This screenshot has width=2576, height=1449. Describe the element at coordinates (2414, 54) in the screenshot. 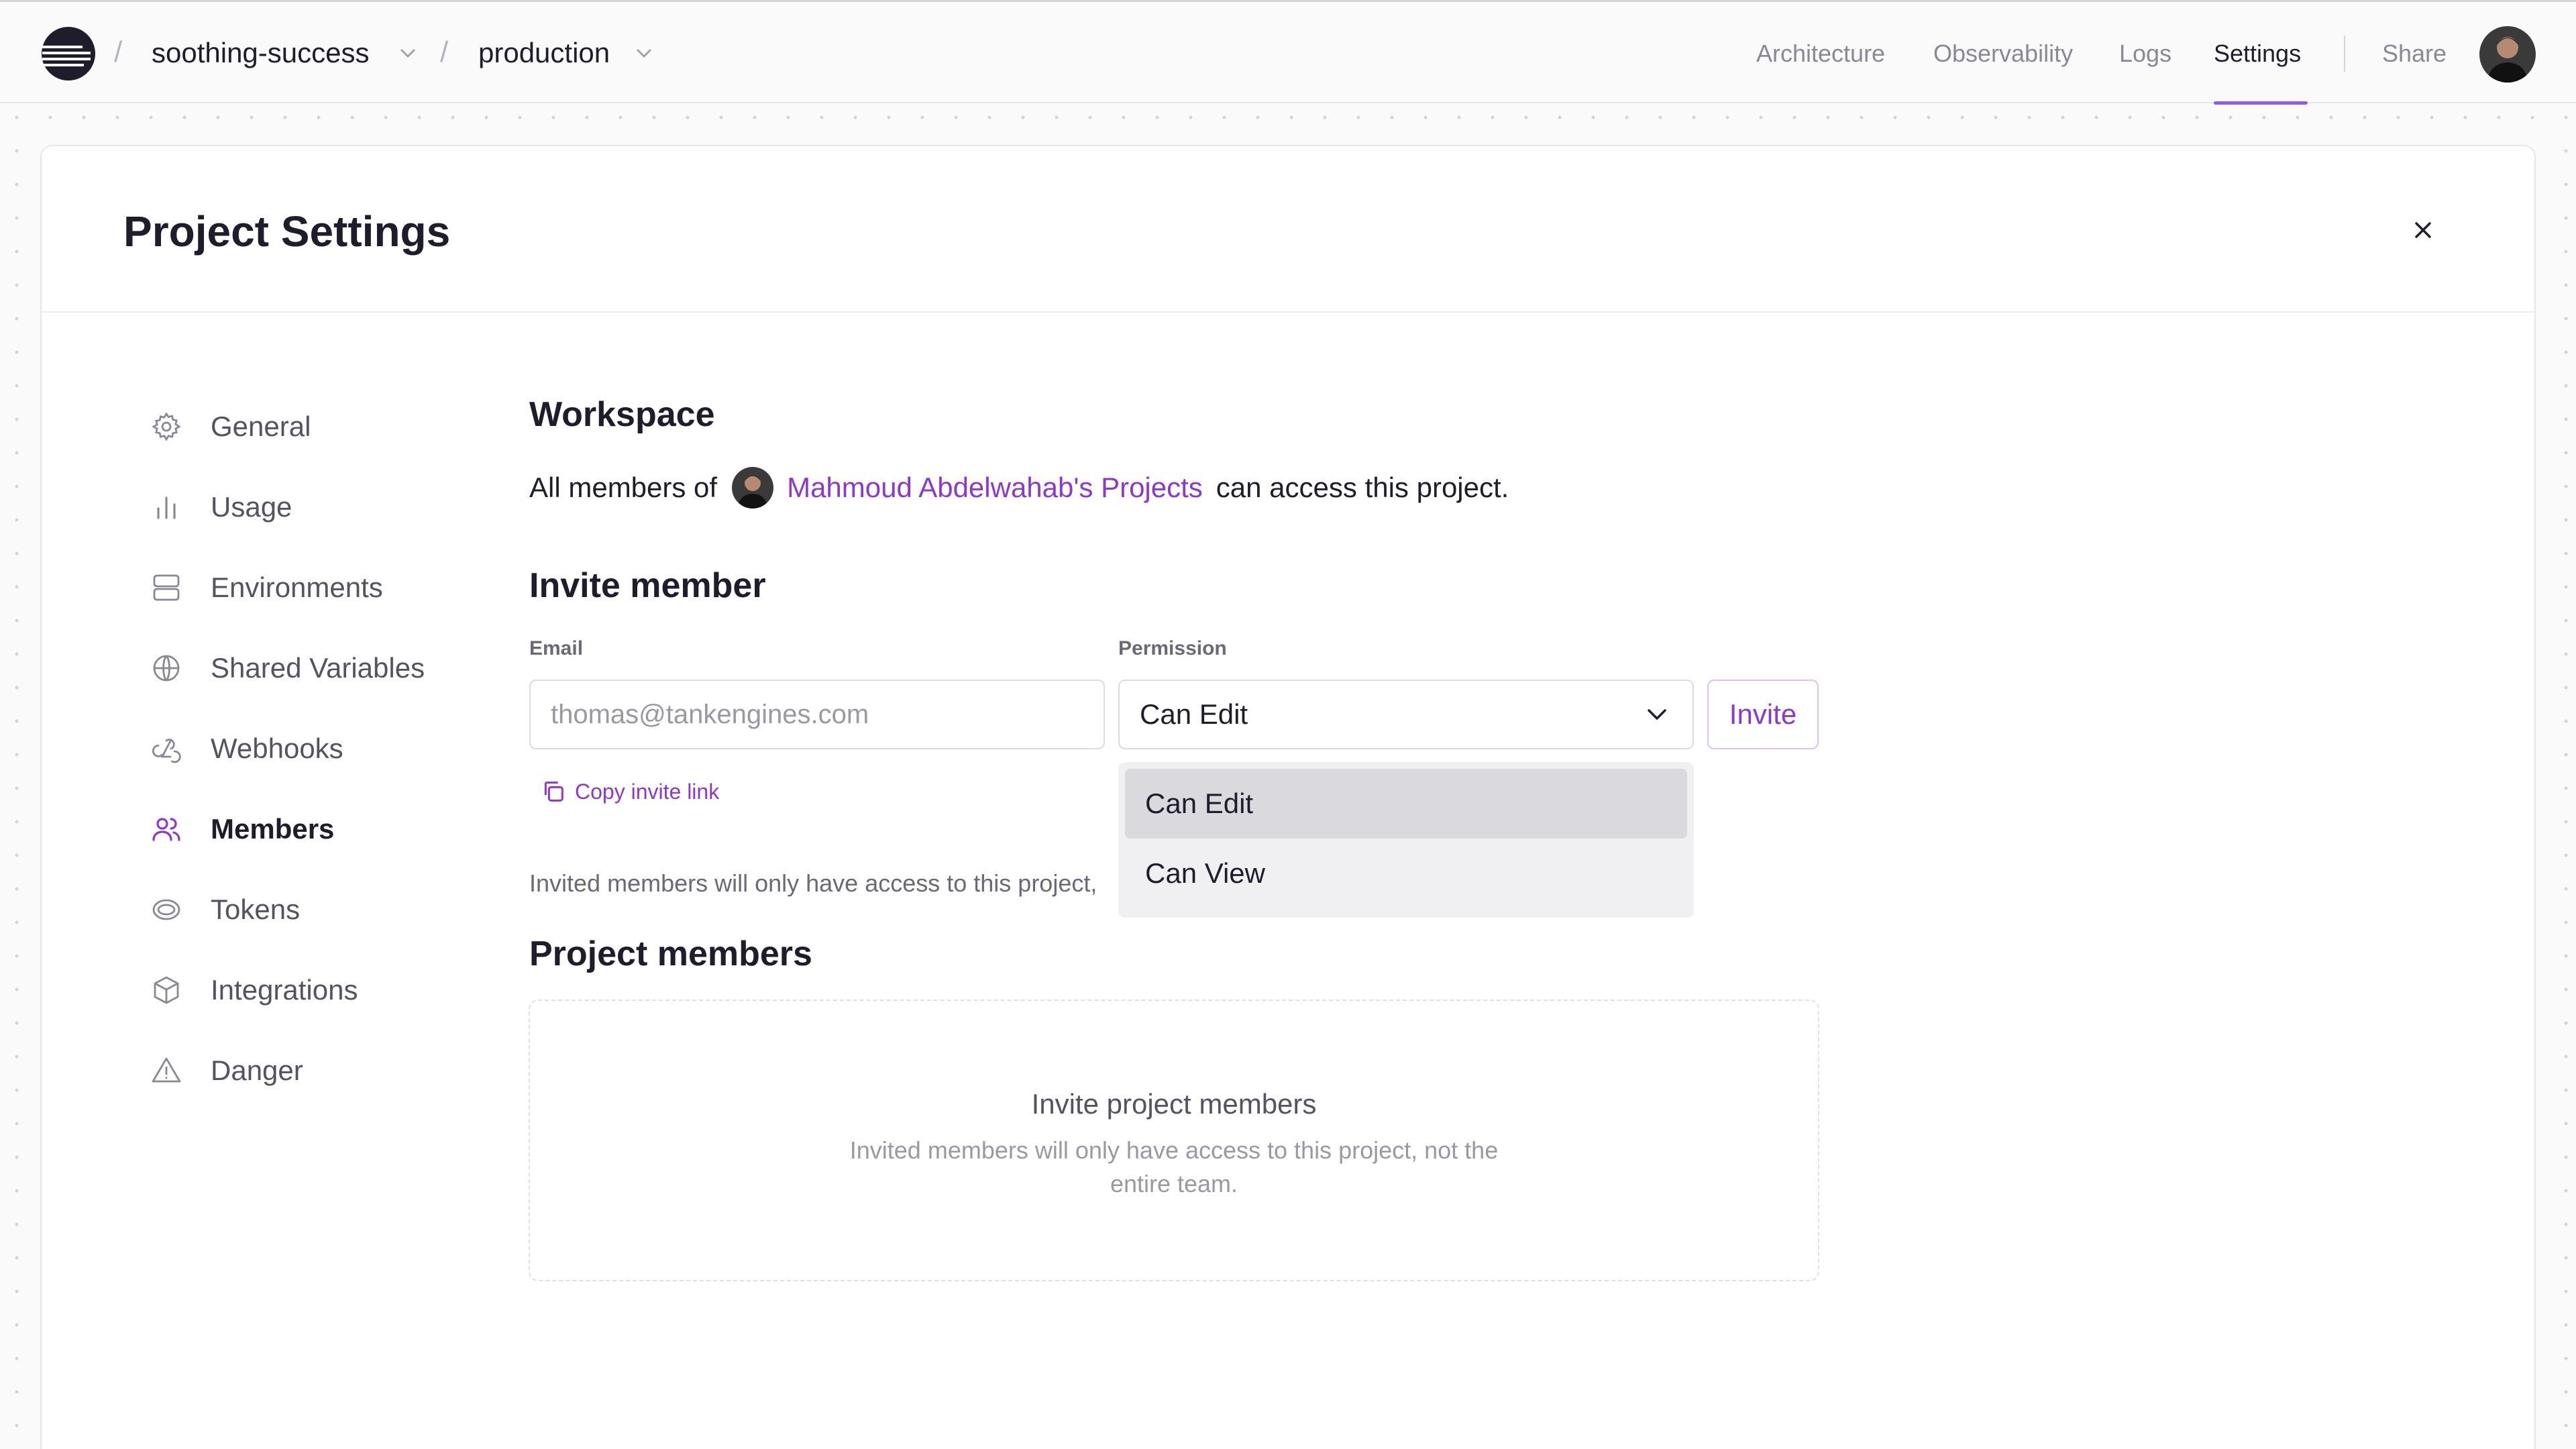

I see `share-button: Share` at that location.